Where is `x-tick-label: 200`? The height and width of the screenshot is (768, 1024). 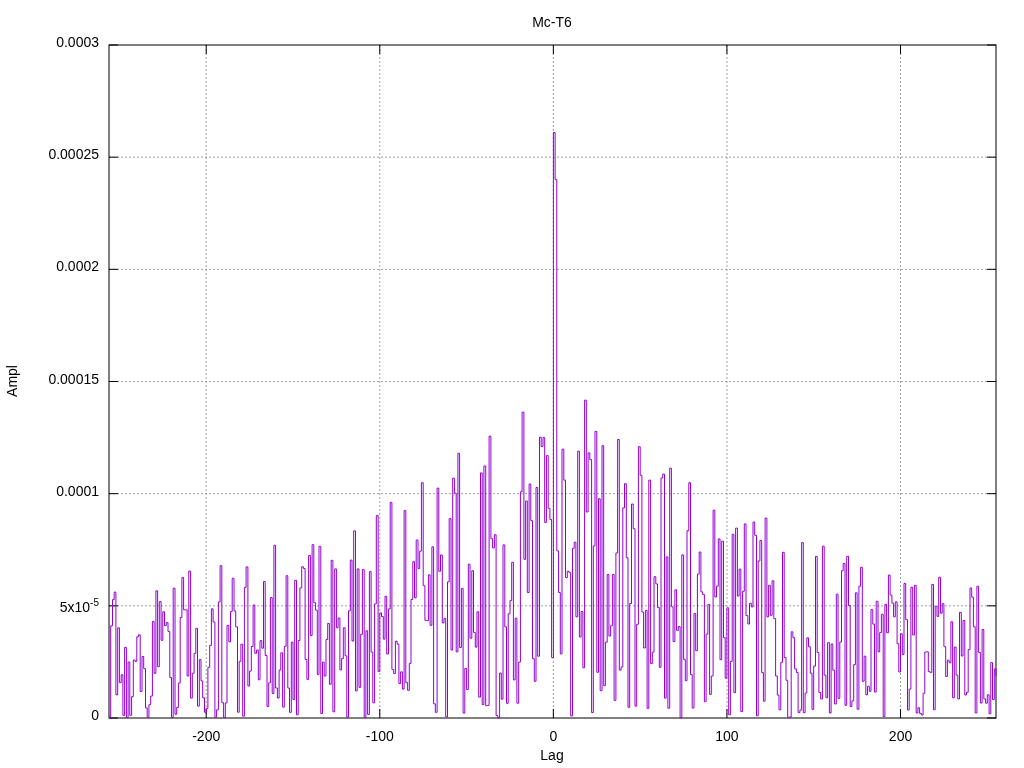
x-tick-label: 200 is located at coordinates (900, 736).